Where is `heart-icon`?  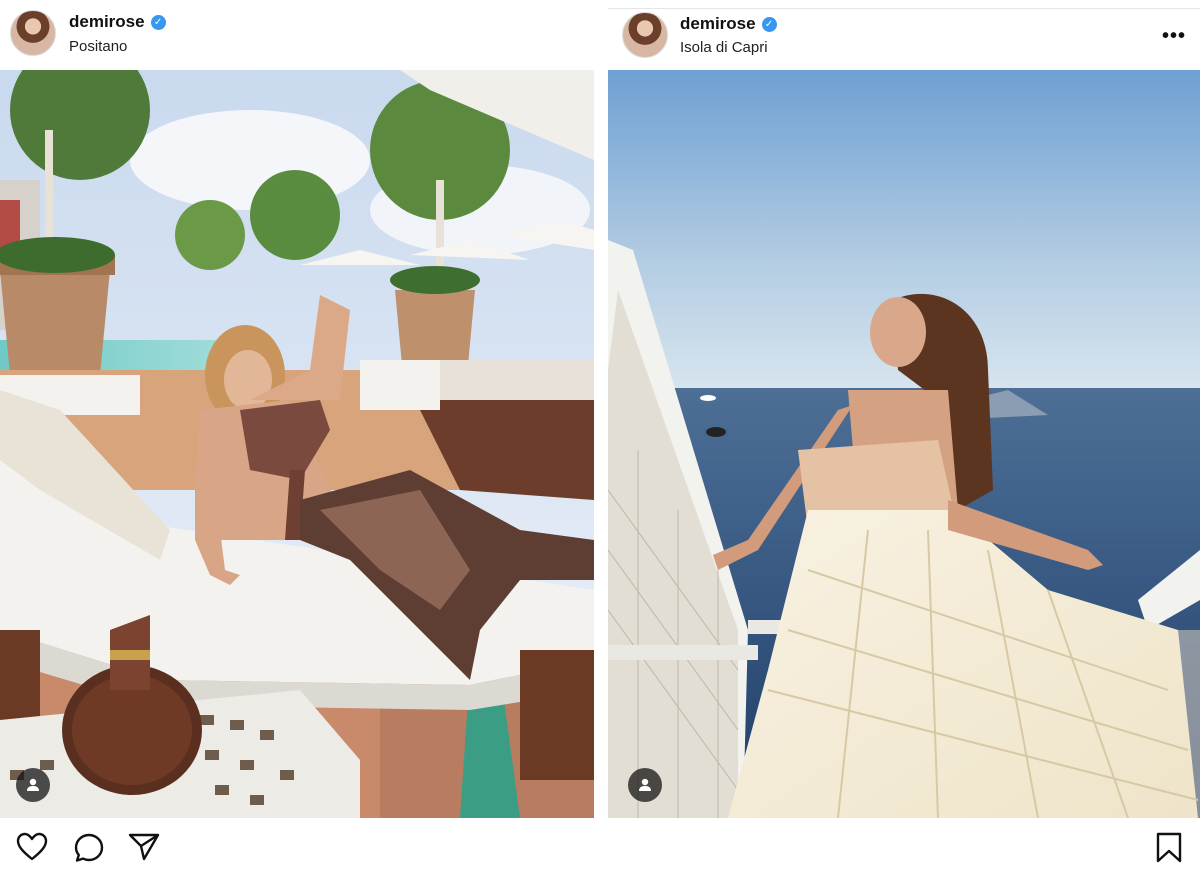 heart-icon is located at coordinates (32, 849).